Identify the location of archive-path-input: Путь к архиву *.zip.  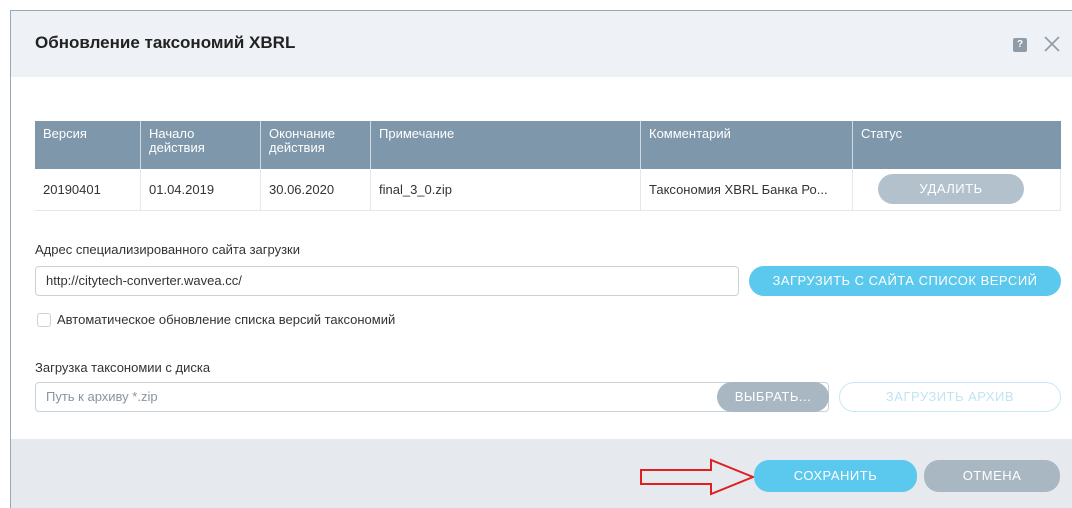
(432, 397).